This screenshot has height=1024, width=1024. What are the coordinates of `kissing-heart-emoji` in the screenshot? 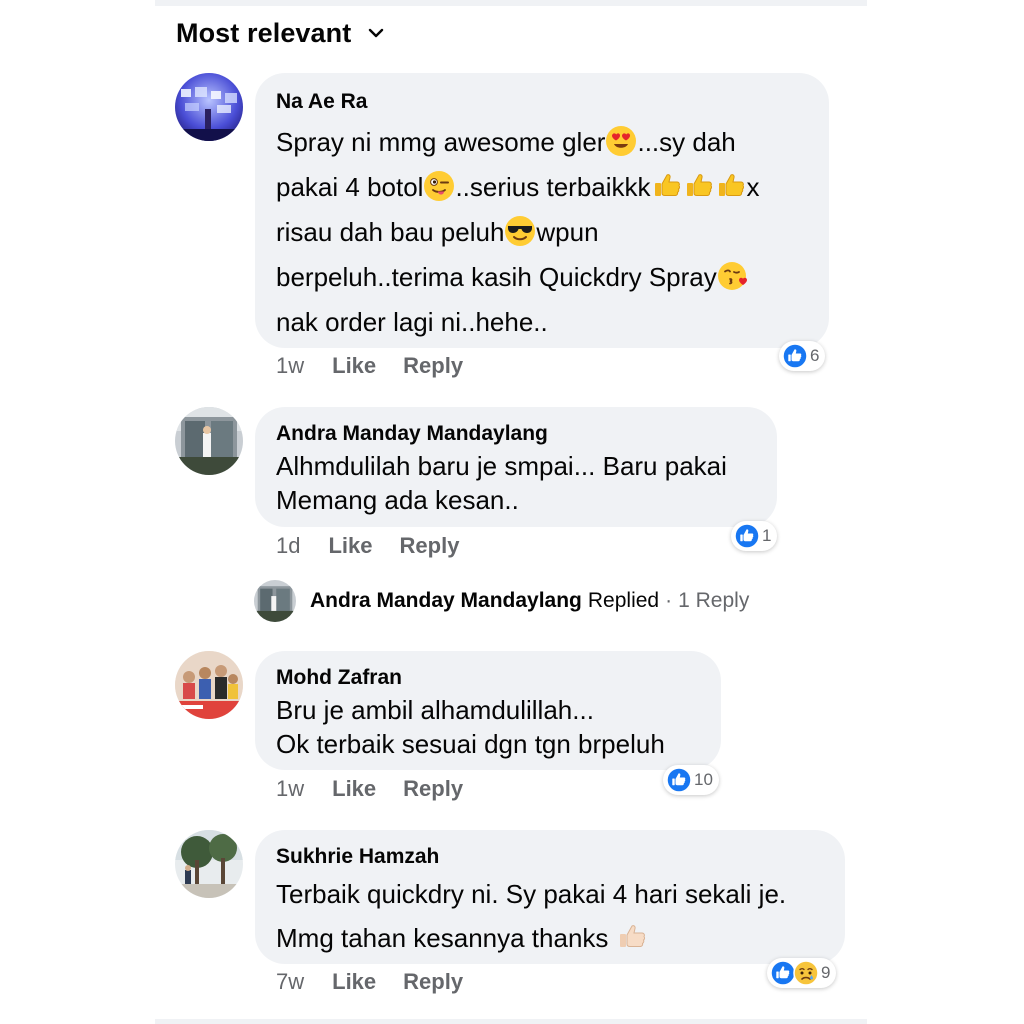 It's located at (732, 276).